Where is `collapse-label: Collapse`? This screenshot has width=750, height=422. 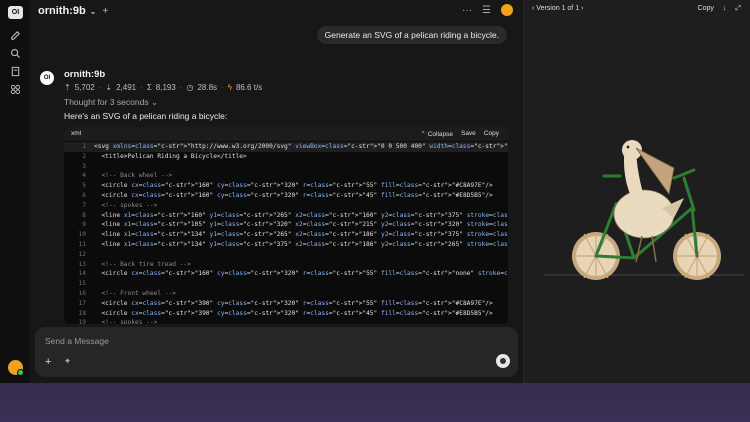 collapse-label: Collapse is located at coordinates (440, 134).